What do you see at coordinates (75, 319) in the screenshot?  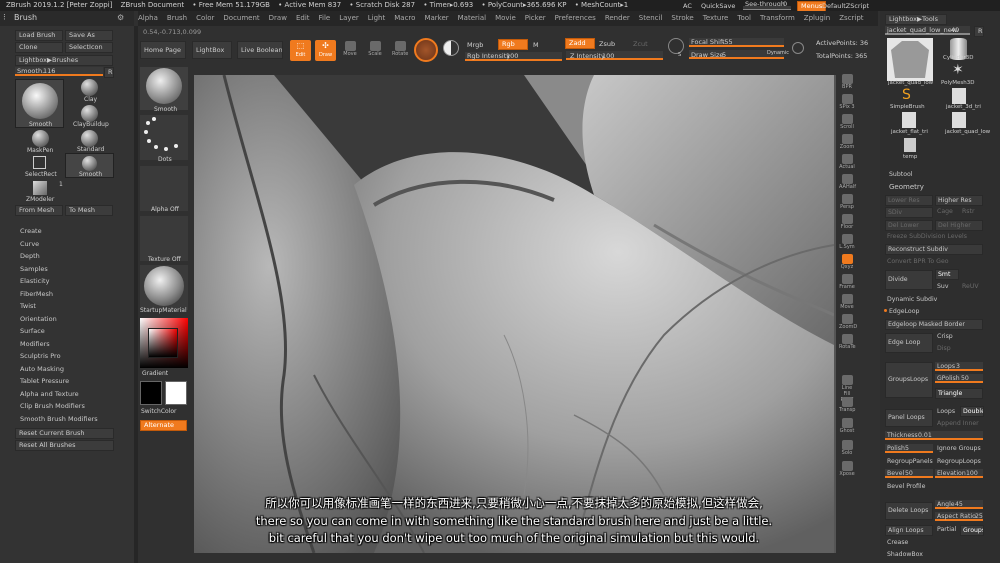 I see `brush-submenu-item: Orientation` at bounding box center [75, 319].